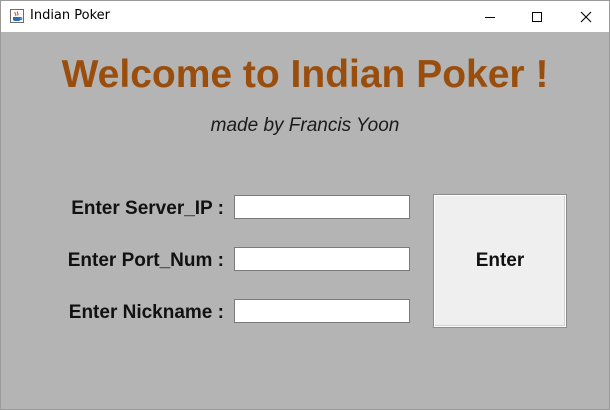  What do you see at coordinates (145, 260) in the screenshot?
I see `port-num-label: Enter Port_Num :` at bounding box center [145, 260].